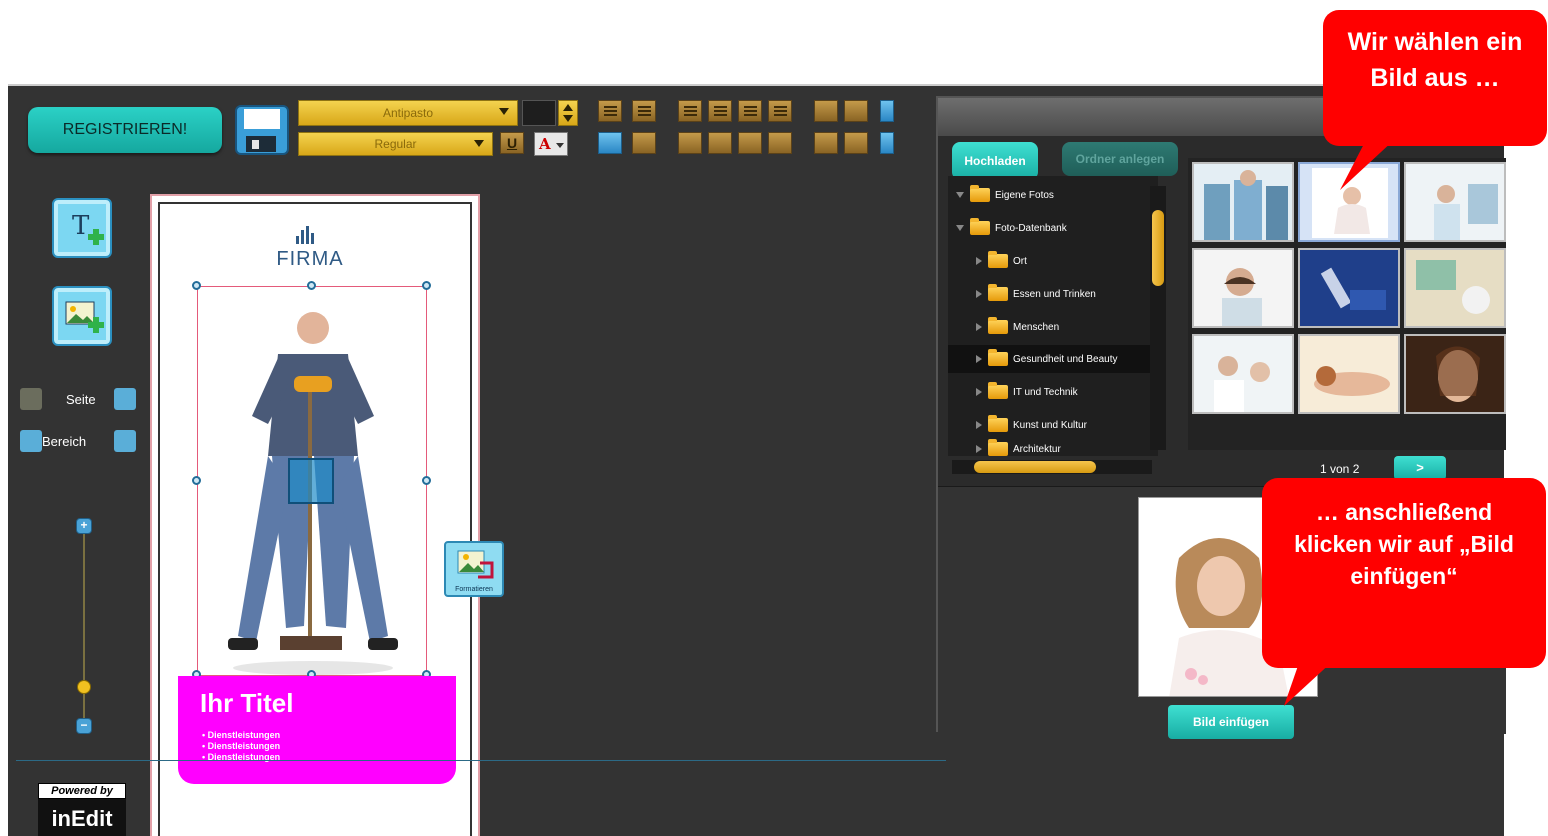 This screenshot has width=1548, height=836. Describe the element at coordinates (551, 144) in the screenshot. I see `text-color-button: A` at that location.